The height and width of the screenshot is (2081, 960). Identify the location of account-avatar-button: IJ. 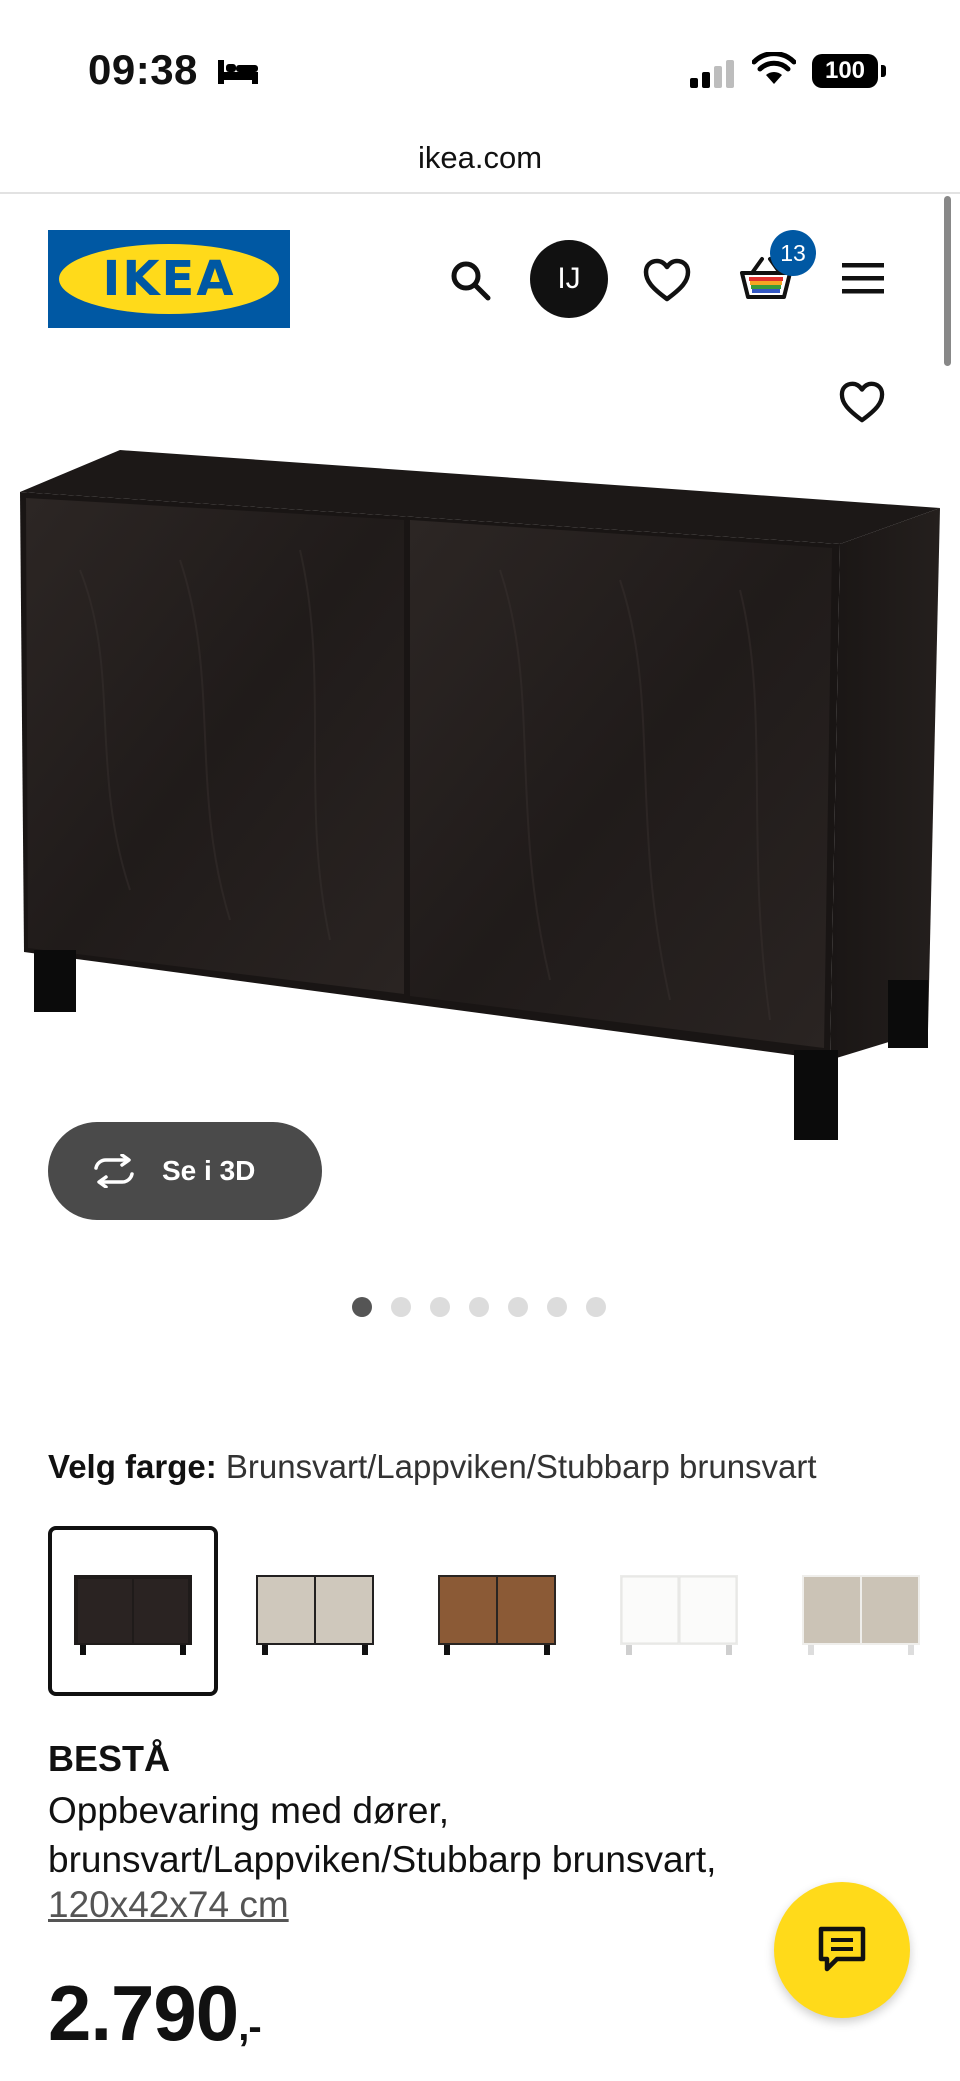
(569, 279).